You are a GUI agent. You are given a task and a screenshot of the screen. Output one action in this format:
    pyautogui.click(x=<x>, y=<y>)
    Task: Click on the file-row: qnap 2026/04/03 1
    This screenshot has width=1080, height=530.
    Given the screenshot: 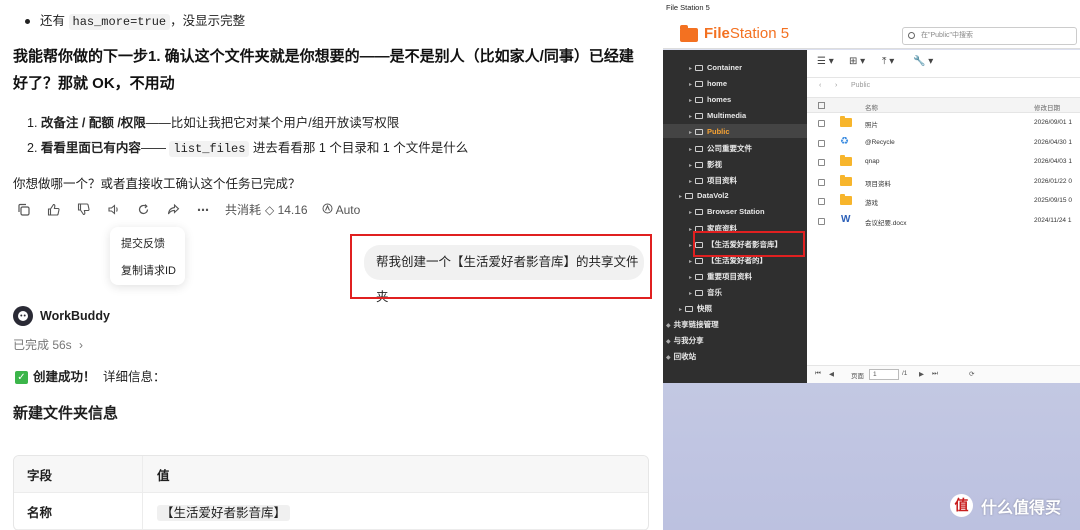 What is the action you would take?
    pyautogui.click(x=943, y=162)
    